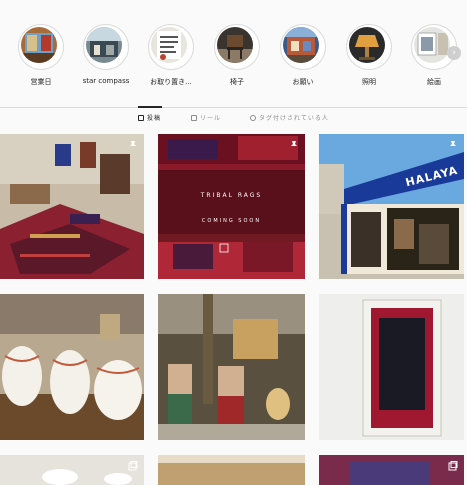 Image resolution: width=467 pixels, height=485 pixels. What do you see at coordinates (150, 107) in the screenshot?
I see `active-tab-indicator` at bounding box center [150, 107].